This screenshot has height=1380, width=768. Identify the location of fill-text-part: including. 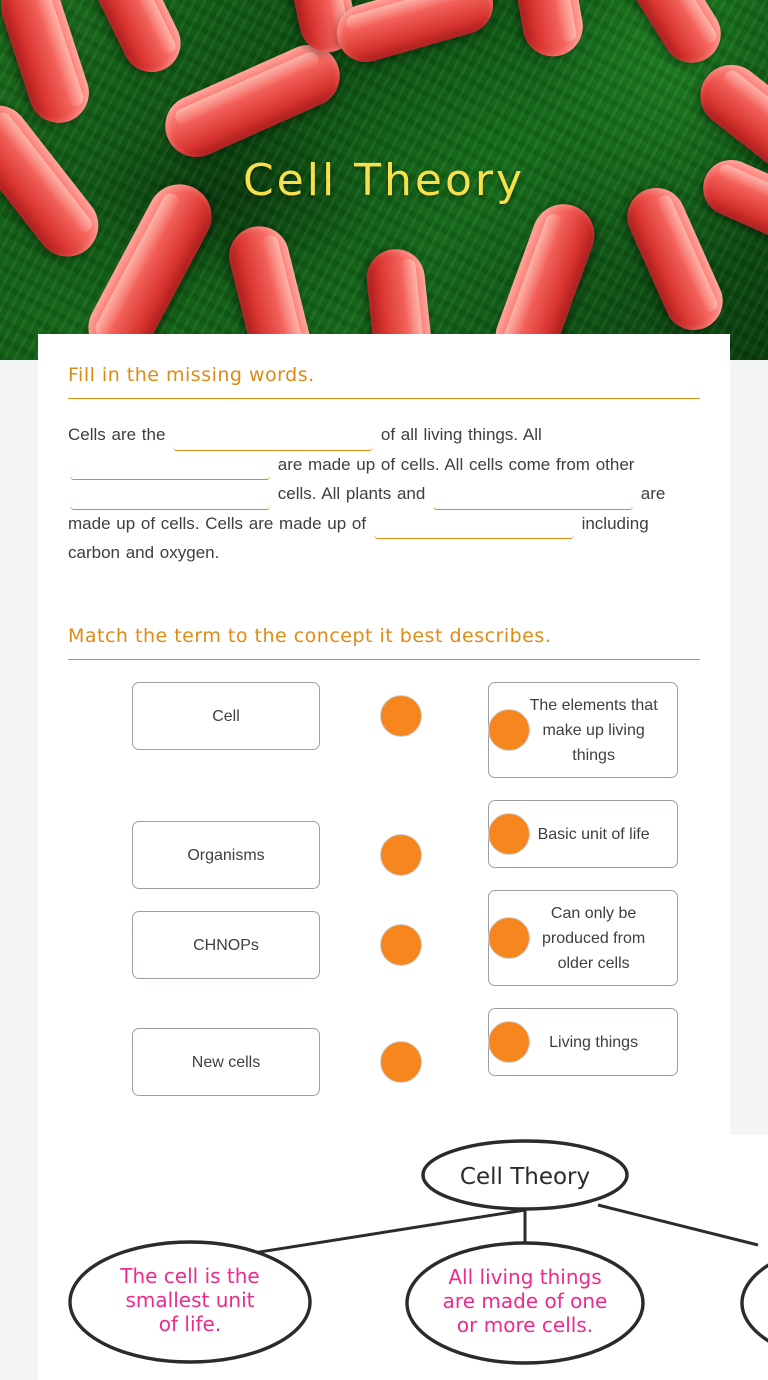
(615, 523).